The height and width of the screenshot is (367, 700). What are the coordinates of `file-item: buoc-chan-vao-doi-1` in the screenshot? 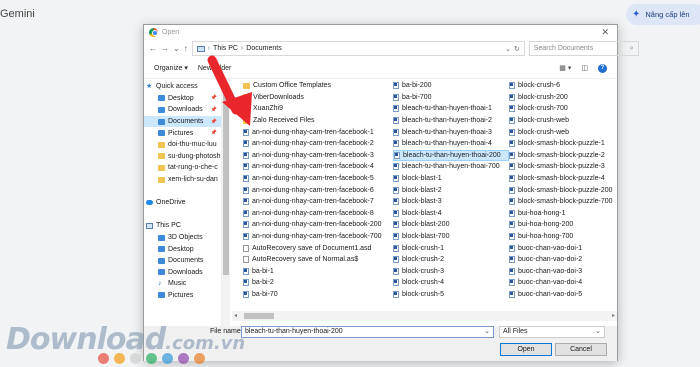 It's located at (567, 248).